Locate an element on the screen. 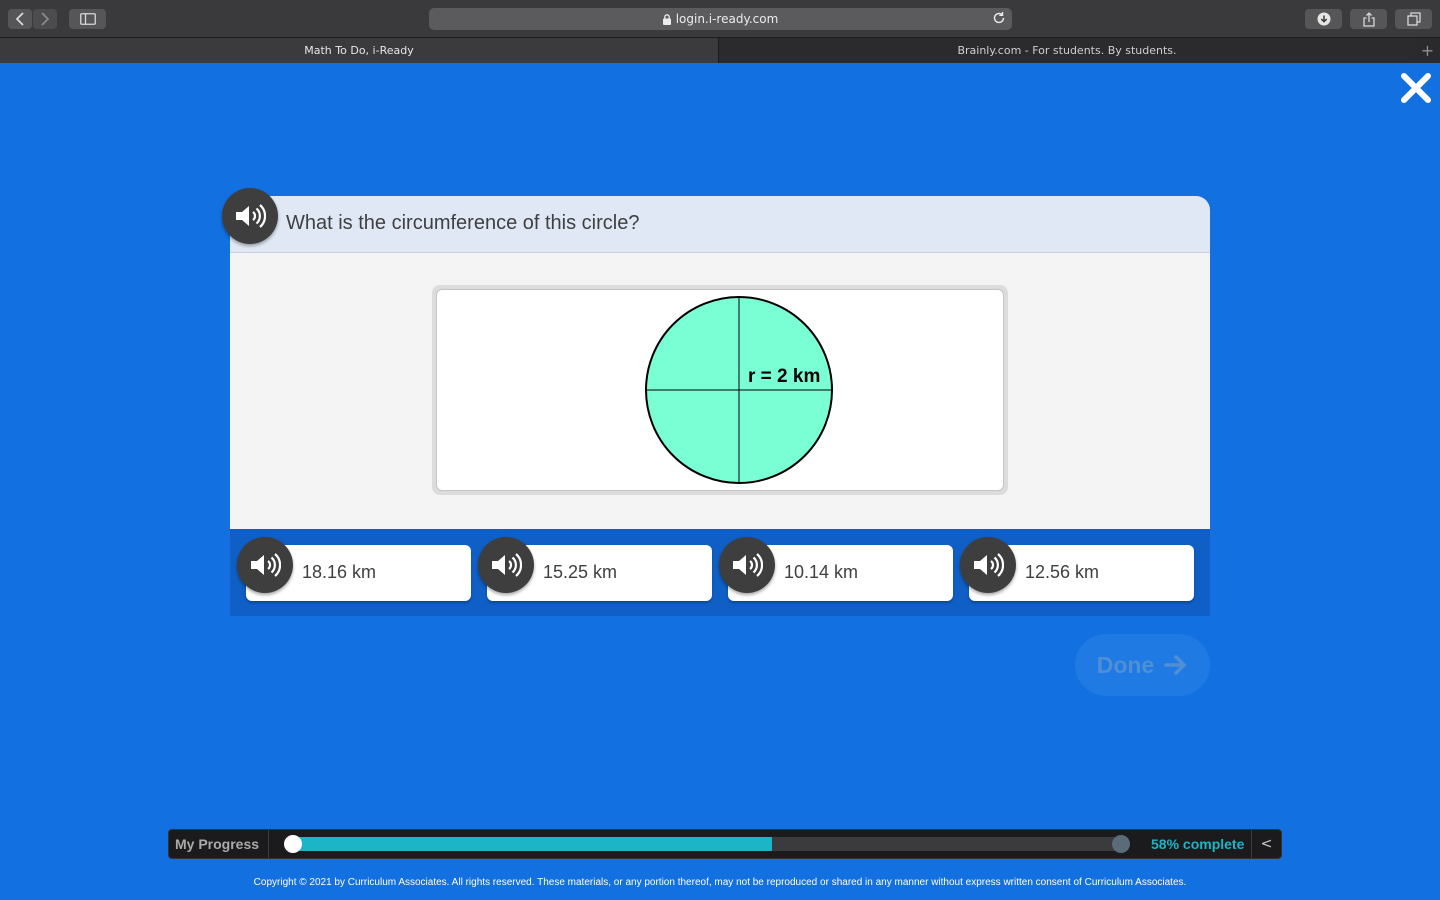 The width and height of the screenshot is (1440, 900). arrow-right-icon is located at coordinates (1175, 665).